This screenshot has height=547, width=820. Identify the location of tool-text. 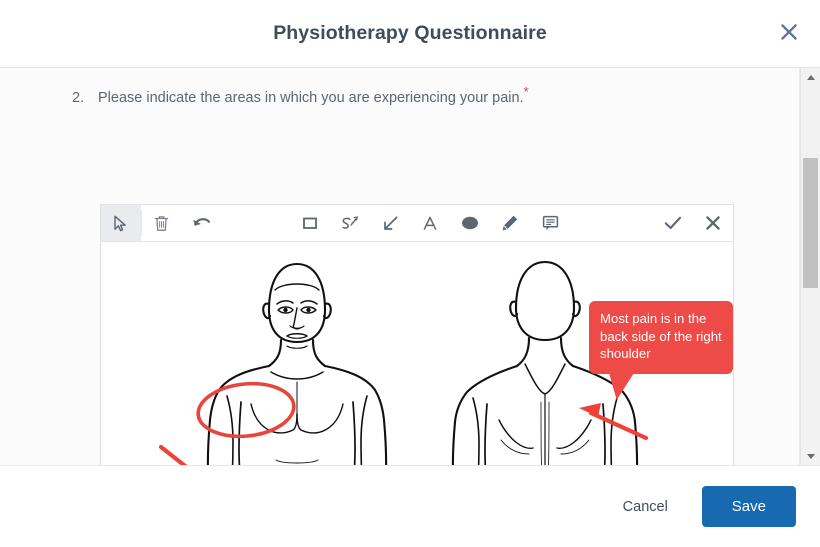
(430, 223).